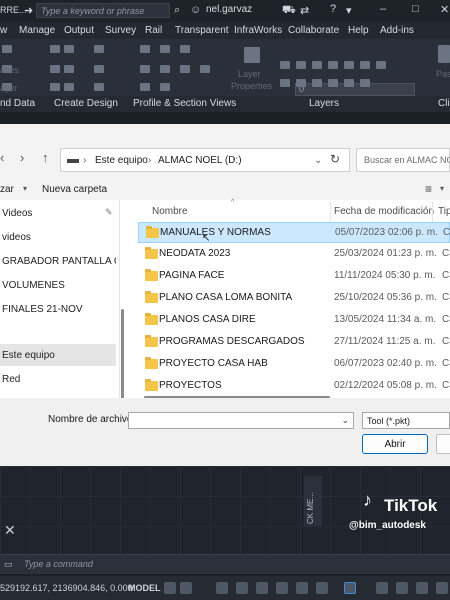 The image size is (450, 600). Describe the element at coordinates (322, 588) in the screenshot. I see `dyn-ucs-icon` at that location.